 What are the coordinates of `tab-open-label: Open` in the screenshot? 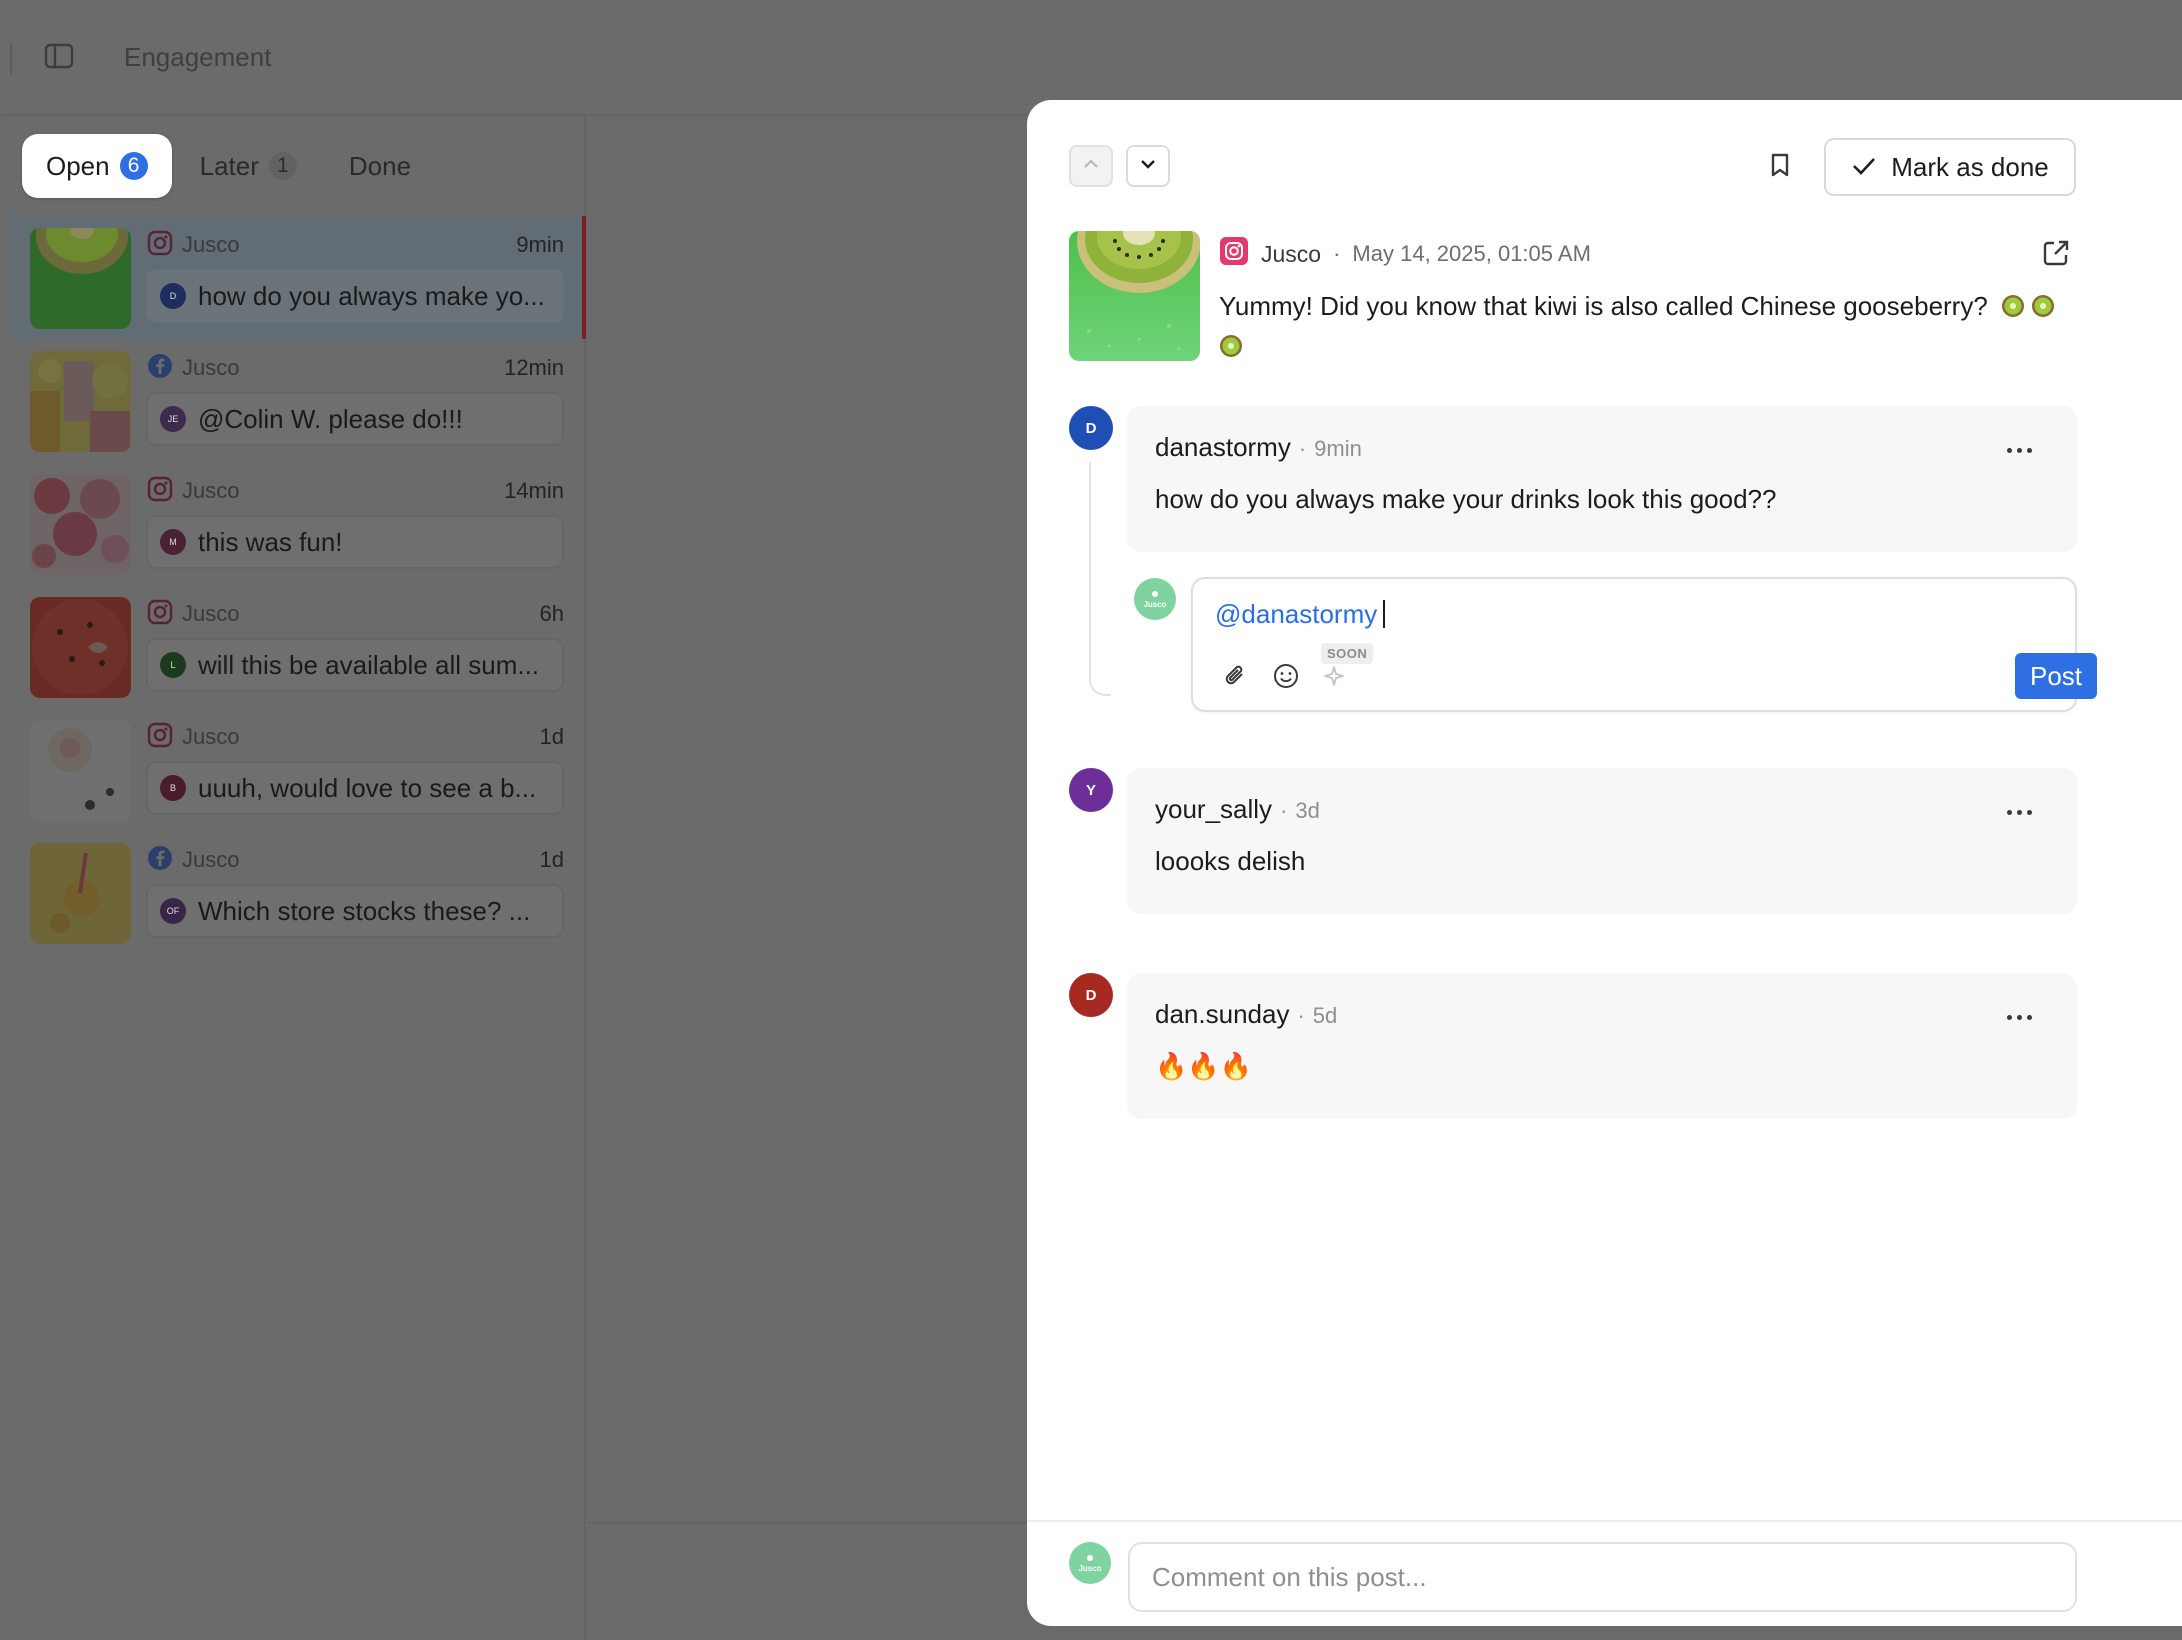 It's located at (78, 165).